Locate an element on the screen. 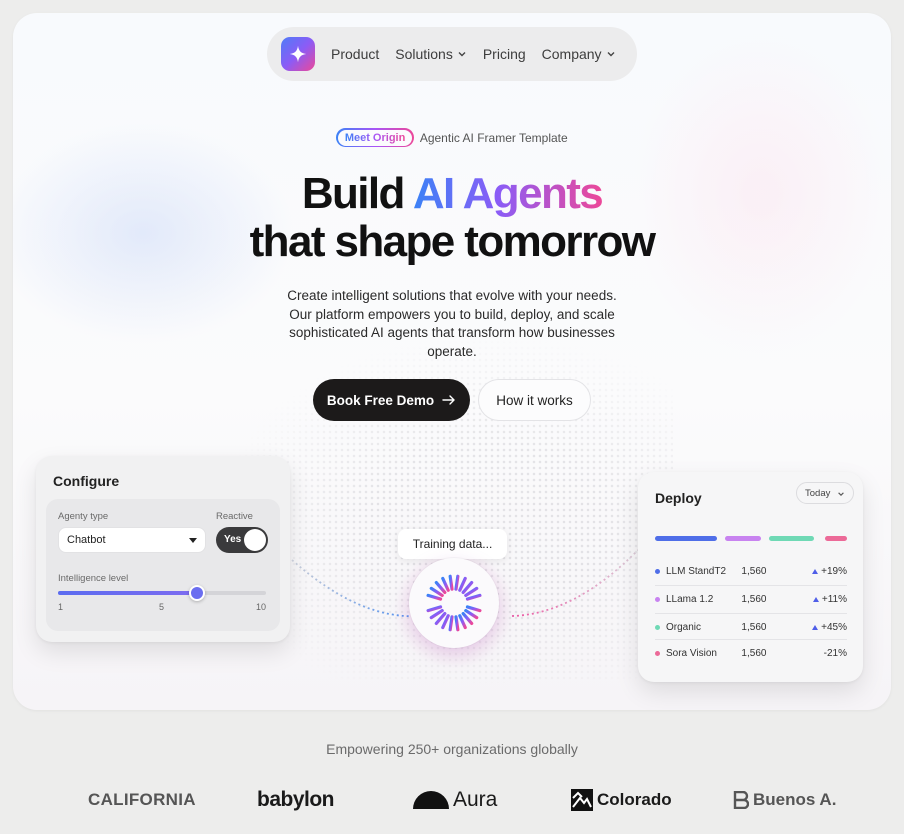 This screenshot has width=904, height=834. deploy-row: Organic 1,560 +45% is located at coordinates (751, 627).